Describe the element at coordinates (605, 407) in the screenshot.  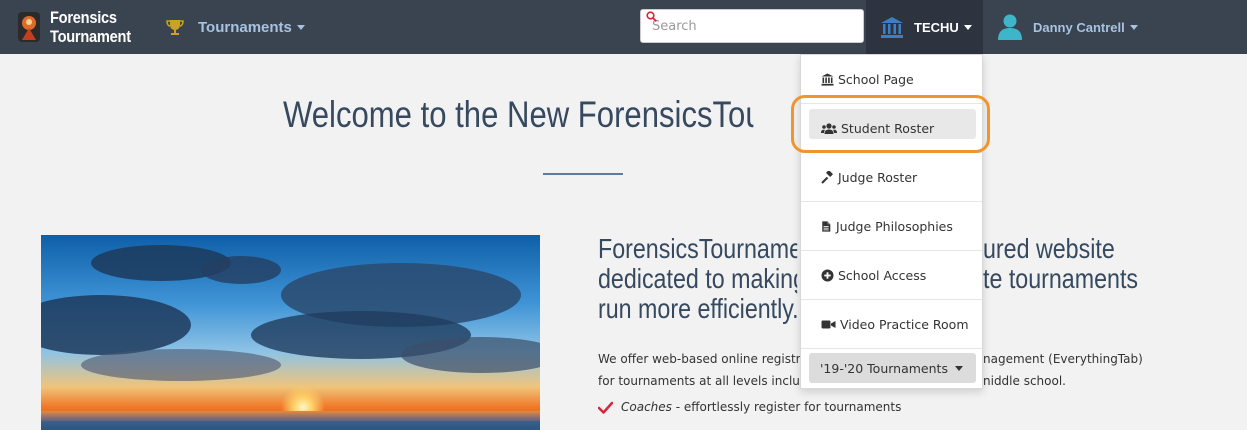
I see `checkmark-icon` at that location.